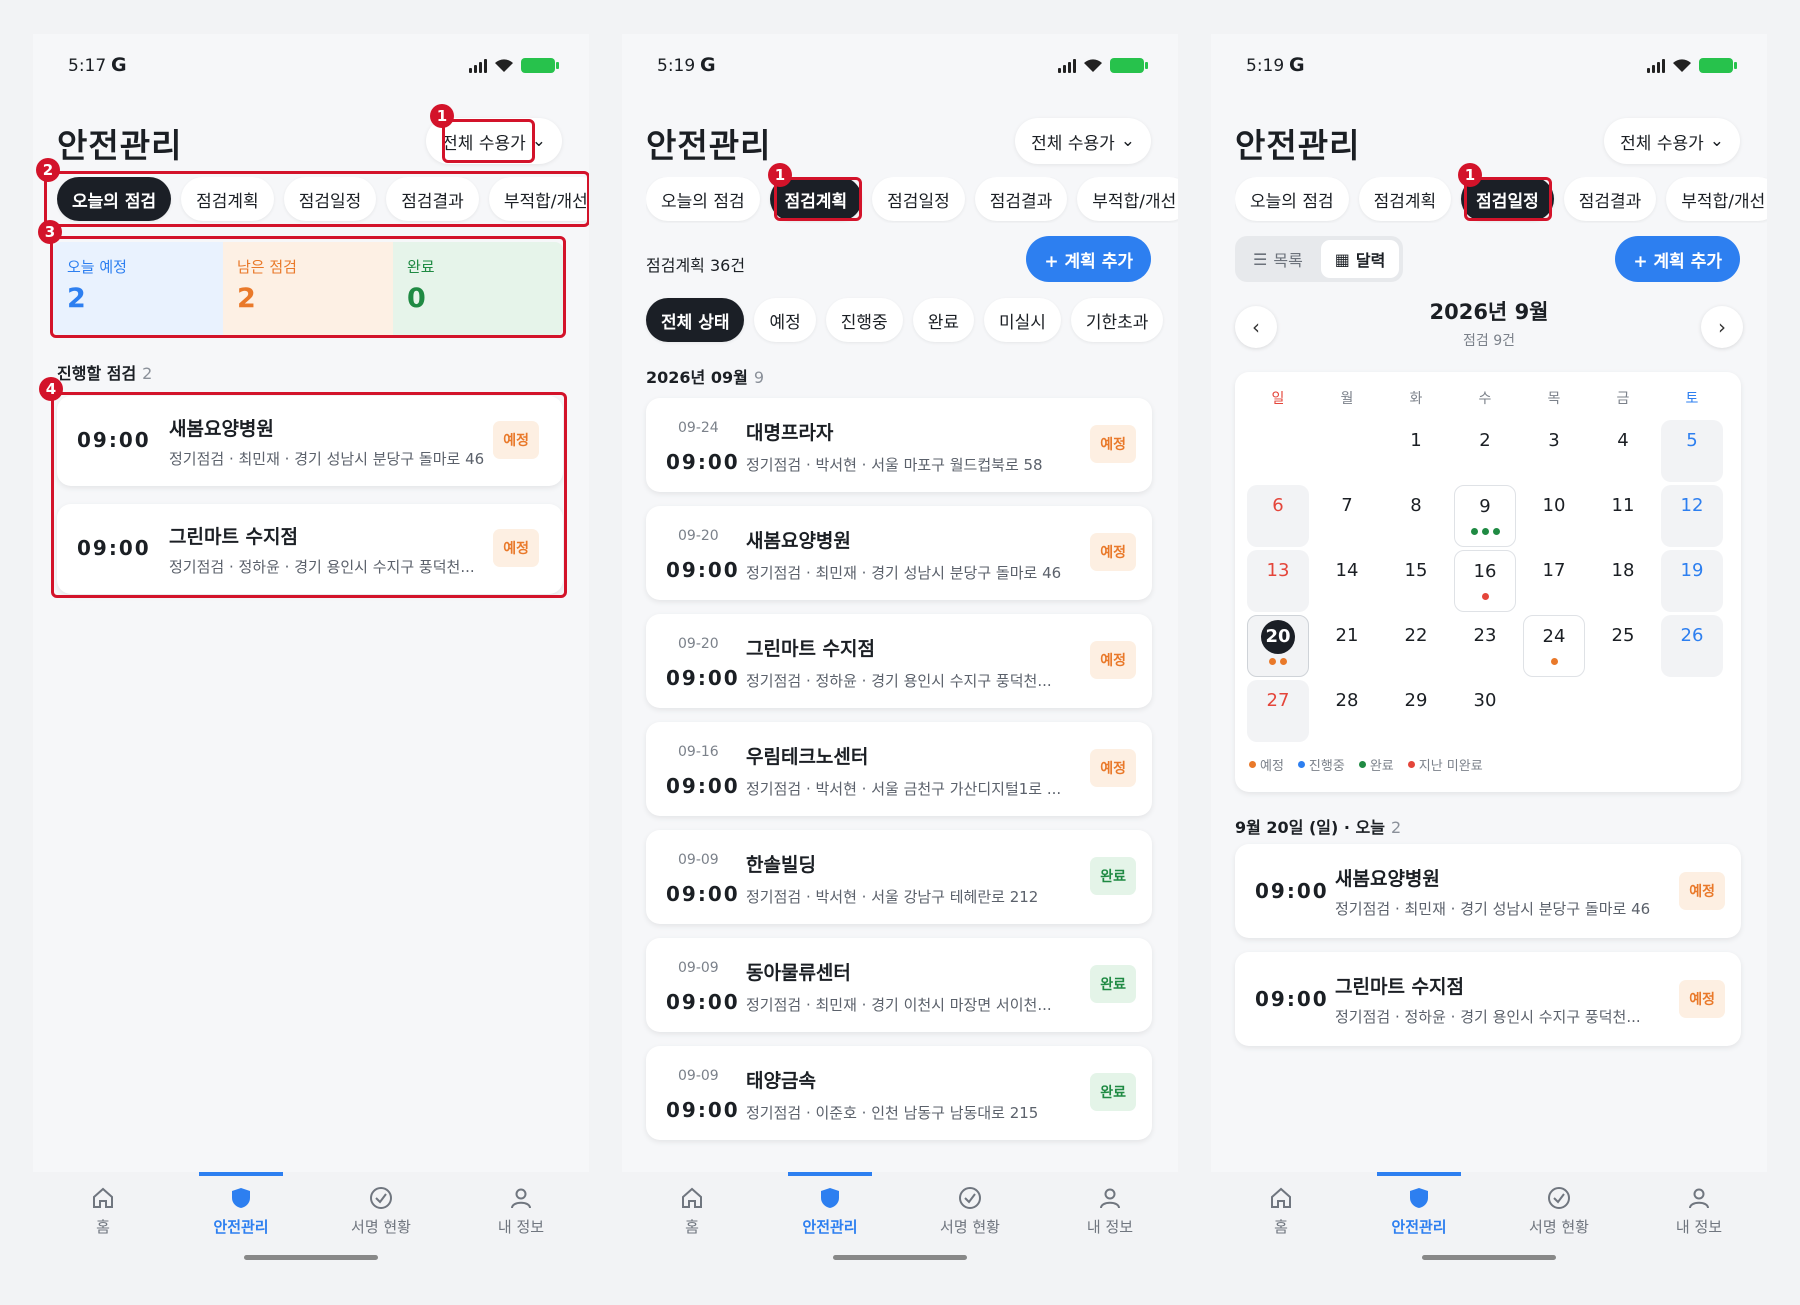 The width and height of the screenshot is (1800, 1305). Describe the element at coordinates (1623, 646) in the screenshot. I see `calendar-day: 25` at that location.